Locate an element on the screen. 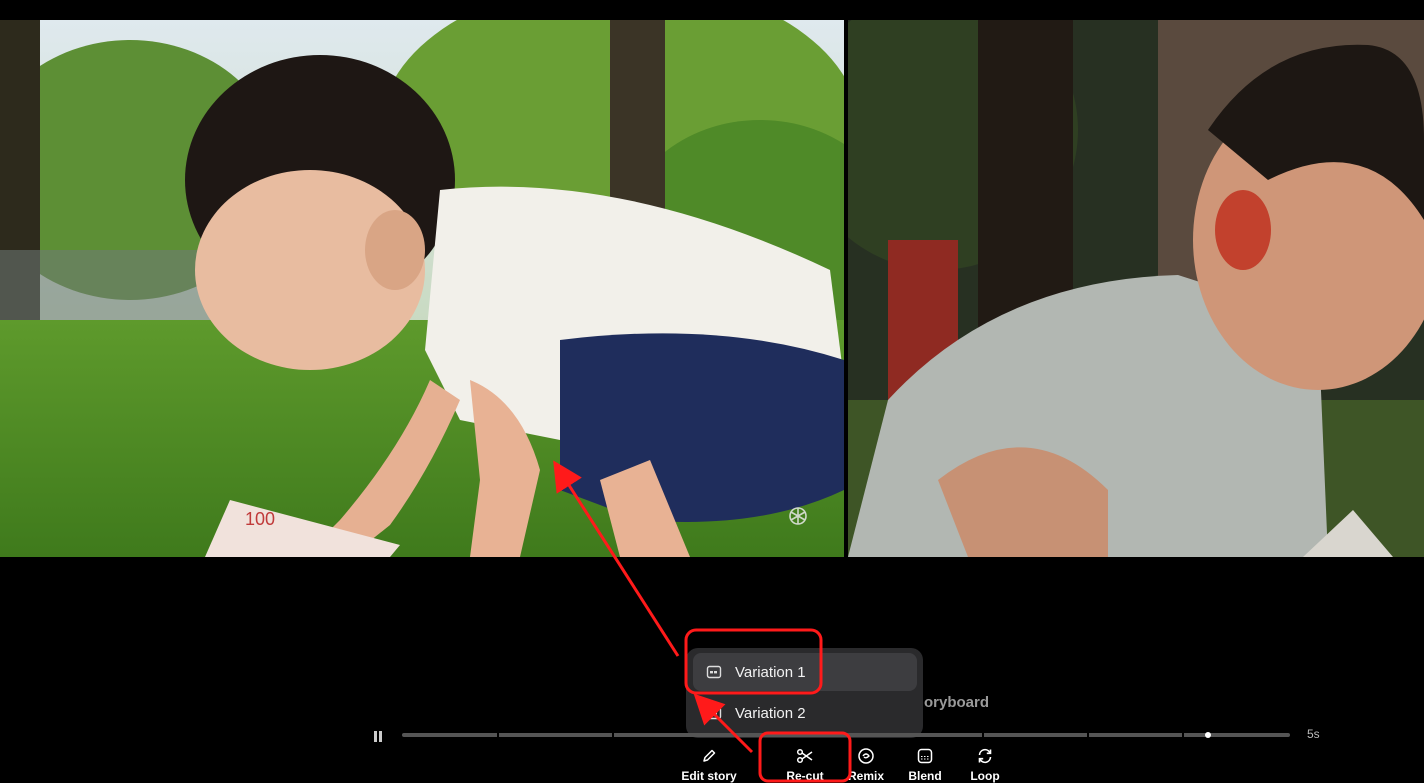  recut-variations-menu: Variation 1 Variation 2 is located at coordinates (804, 693).